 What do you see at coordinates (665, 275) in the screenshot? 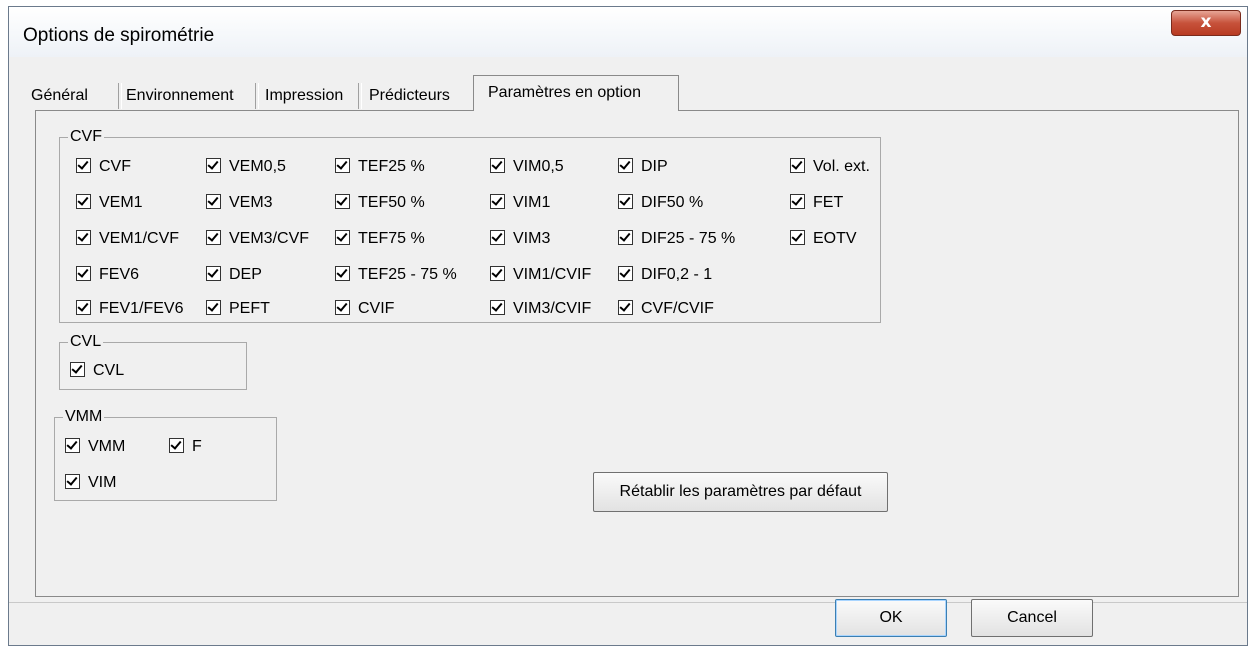
I see `checkbox-dif0-2-1: DIF0,2 - 1` at bounding box center [665, 275].